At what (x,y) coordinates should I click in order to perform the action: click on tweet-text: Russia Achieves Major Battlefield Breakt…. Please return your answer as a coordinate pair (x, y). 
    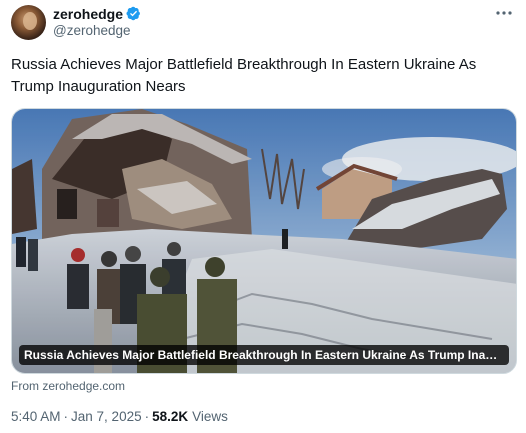
    Looking at the image, I should click on (244, 75).